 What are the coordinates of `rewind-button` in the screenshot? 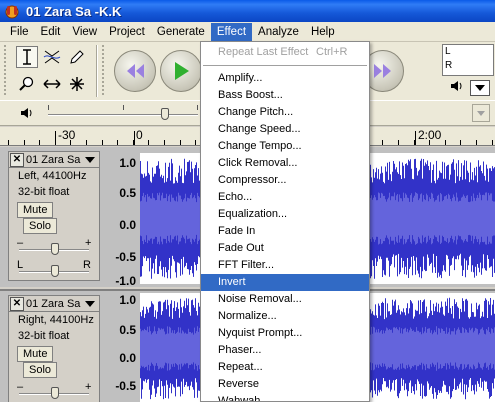 It's located at (135, 71).